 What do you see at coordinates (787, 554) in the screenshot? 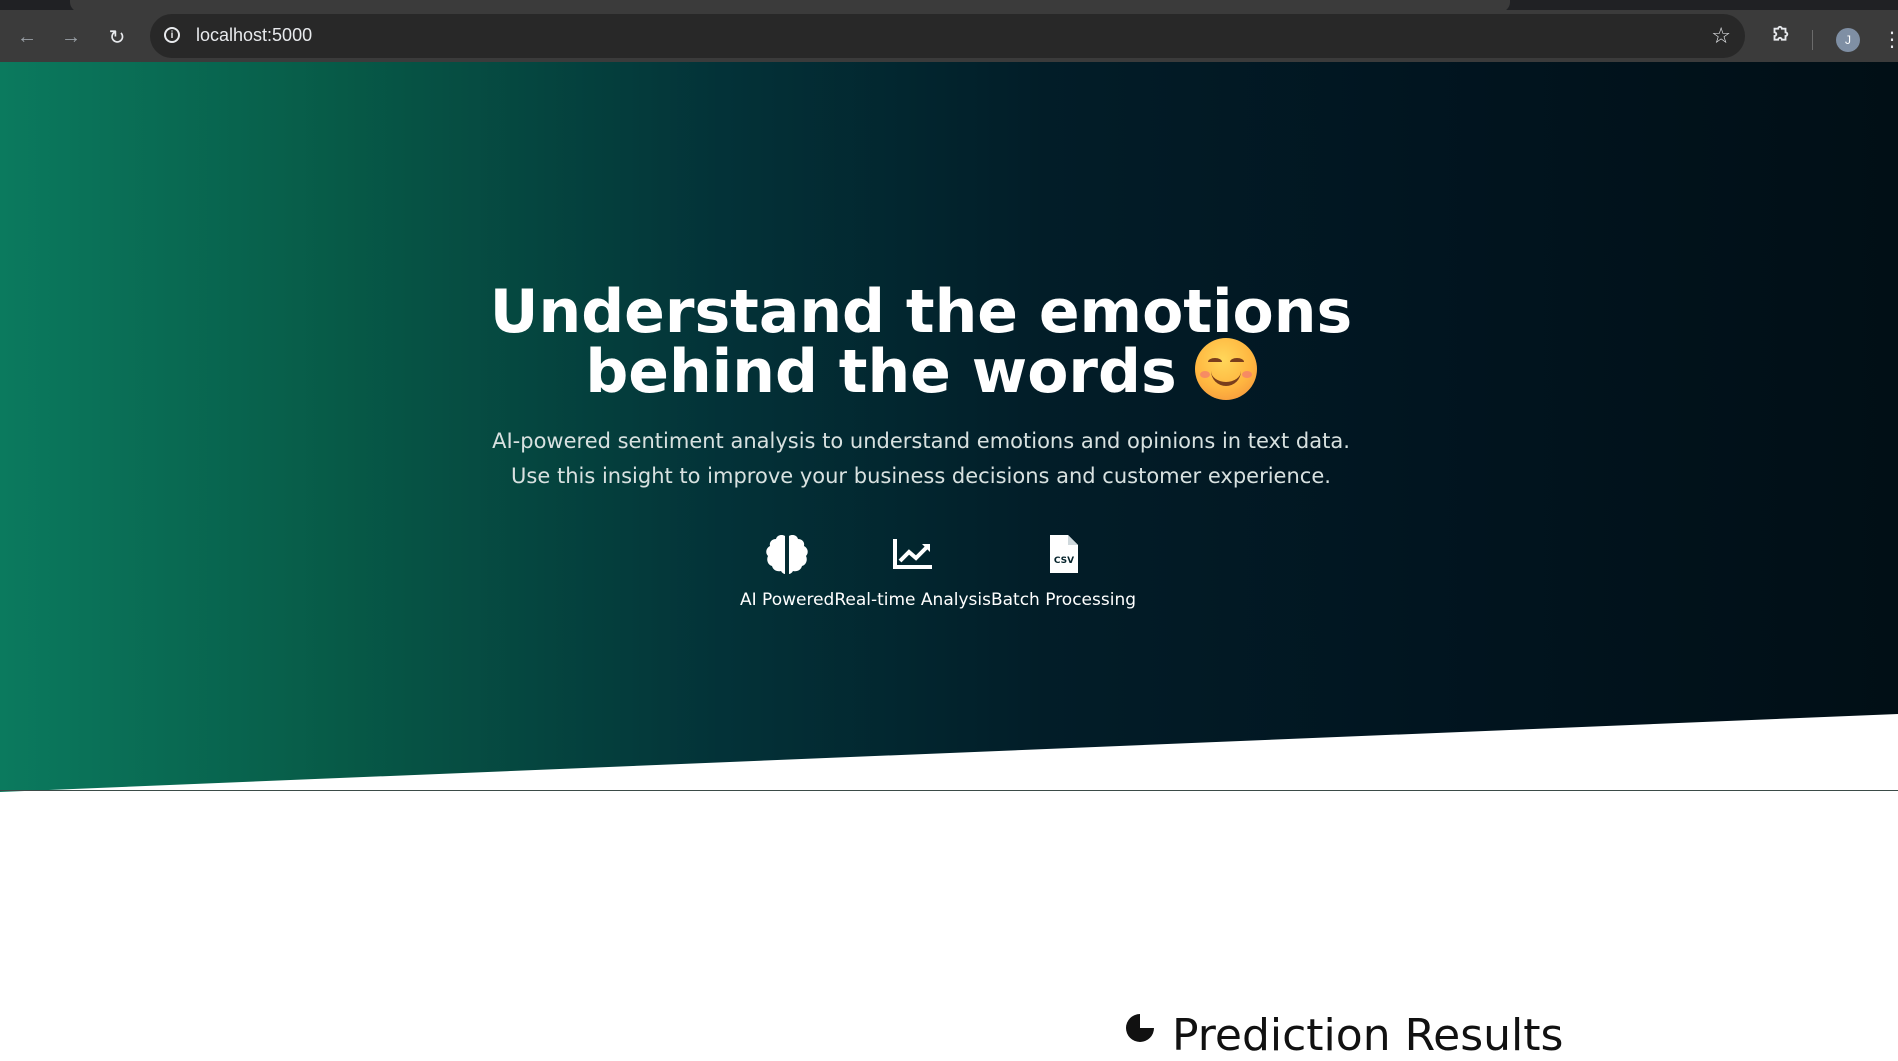
I see `brain-icon` at bounding box center [787, 554].